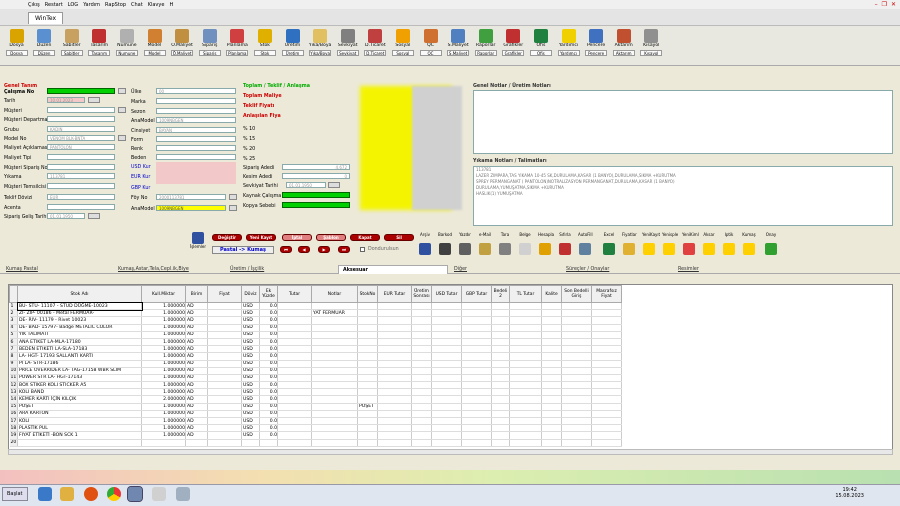  I want to click on sevkiyat-tarihi-field: 01.01.1950, so click(306, 185).